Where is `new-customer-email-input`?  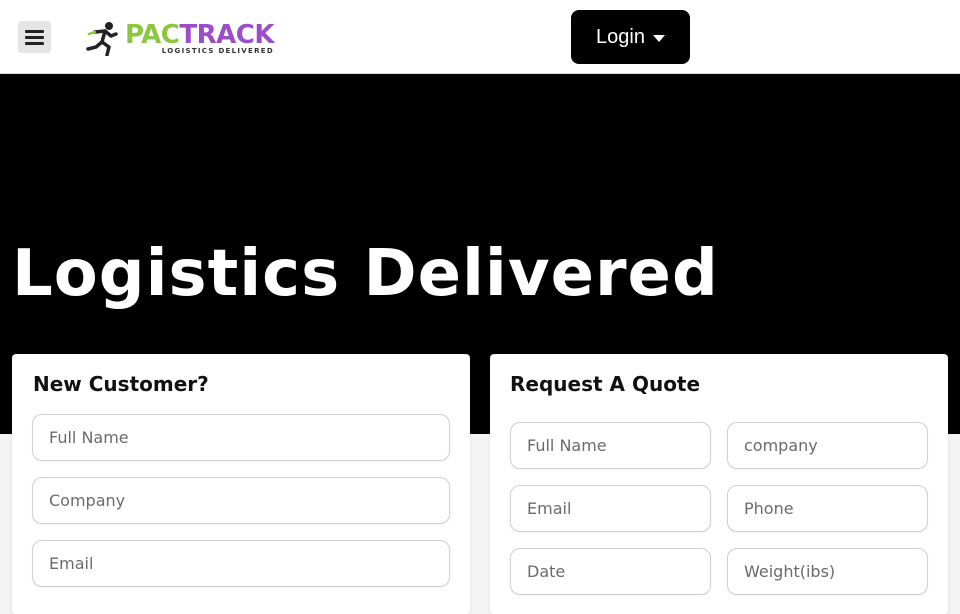
new-customer-email-input is located at coordinates (241, 563).